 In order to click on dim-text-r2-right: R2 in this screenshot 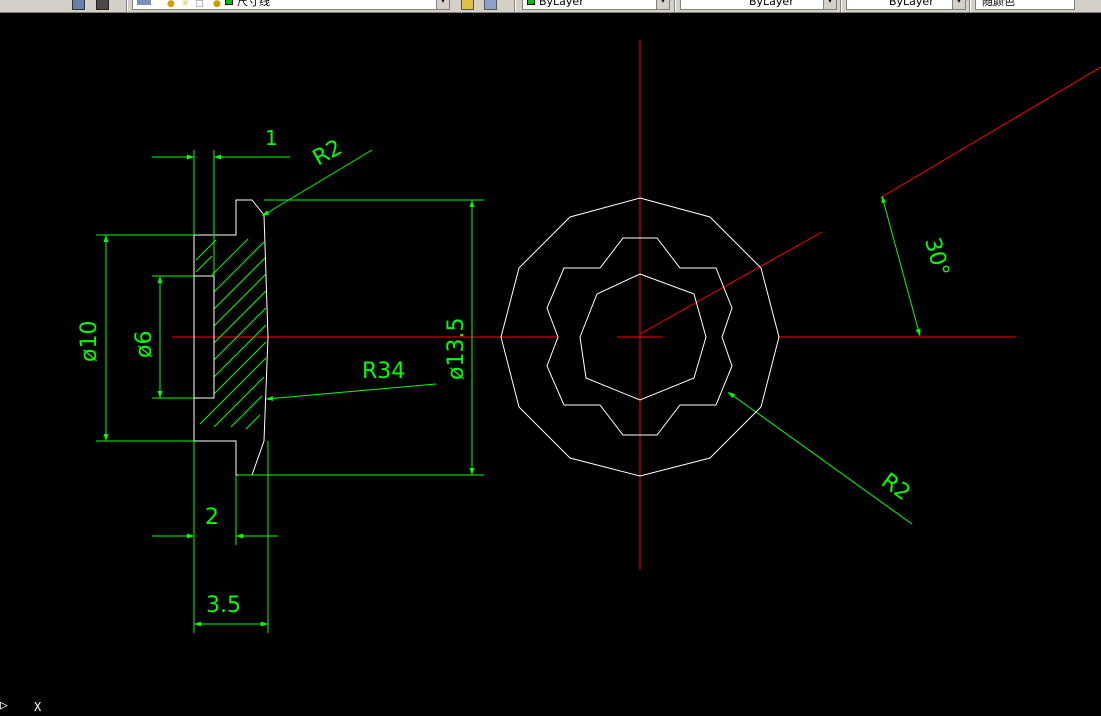, I will do `click(895, 487)`.